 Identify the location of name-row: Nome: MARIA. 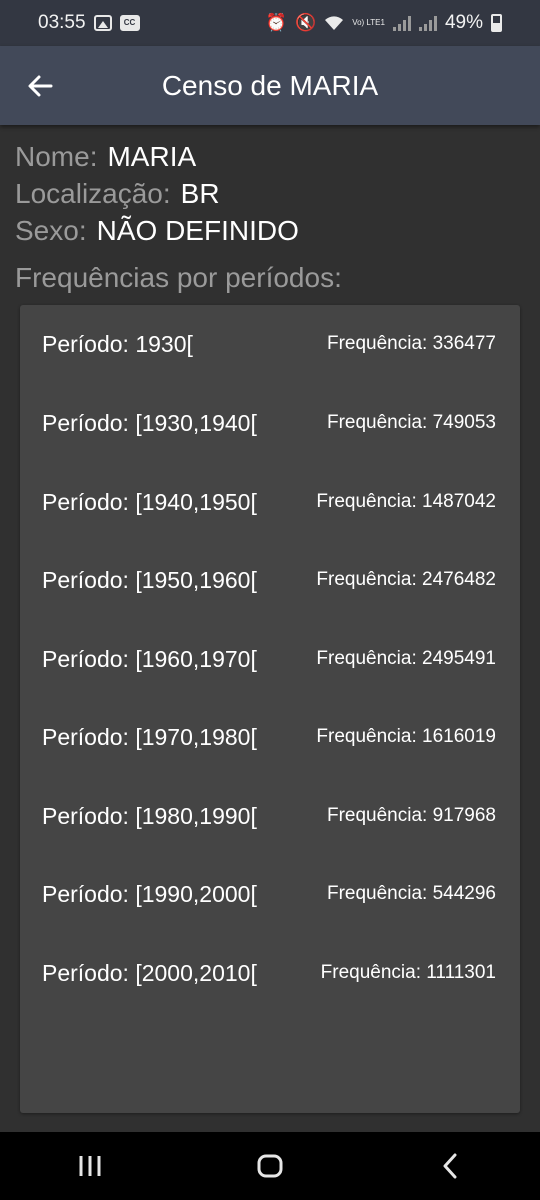
(270, 156).